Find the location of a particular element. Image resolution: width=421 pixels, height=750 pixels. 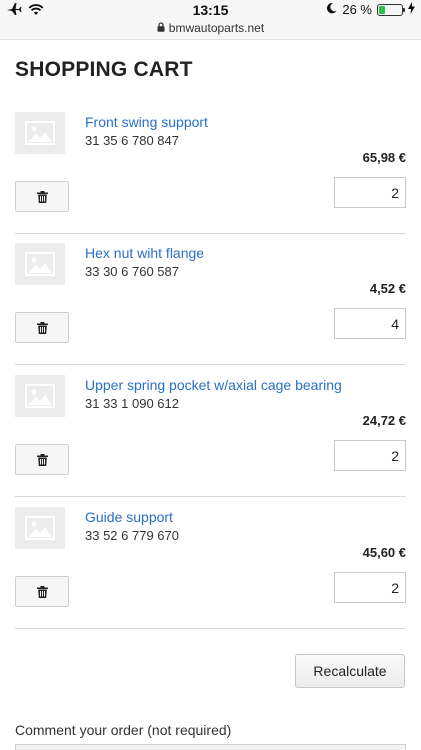

battery-icon is located at coordinates (391, 9).